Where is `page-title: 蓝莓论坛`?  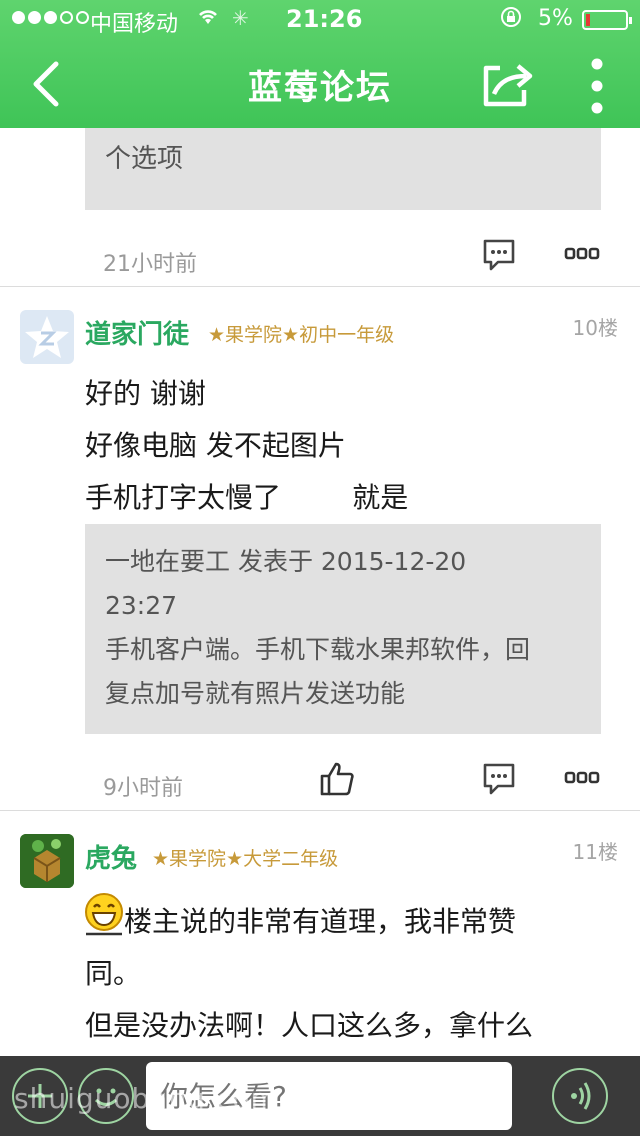 page-title: 蓝莓论坛 is located at coordinates (320, 88).